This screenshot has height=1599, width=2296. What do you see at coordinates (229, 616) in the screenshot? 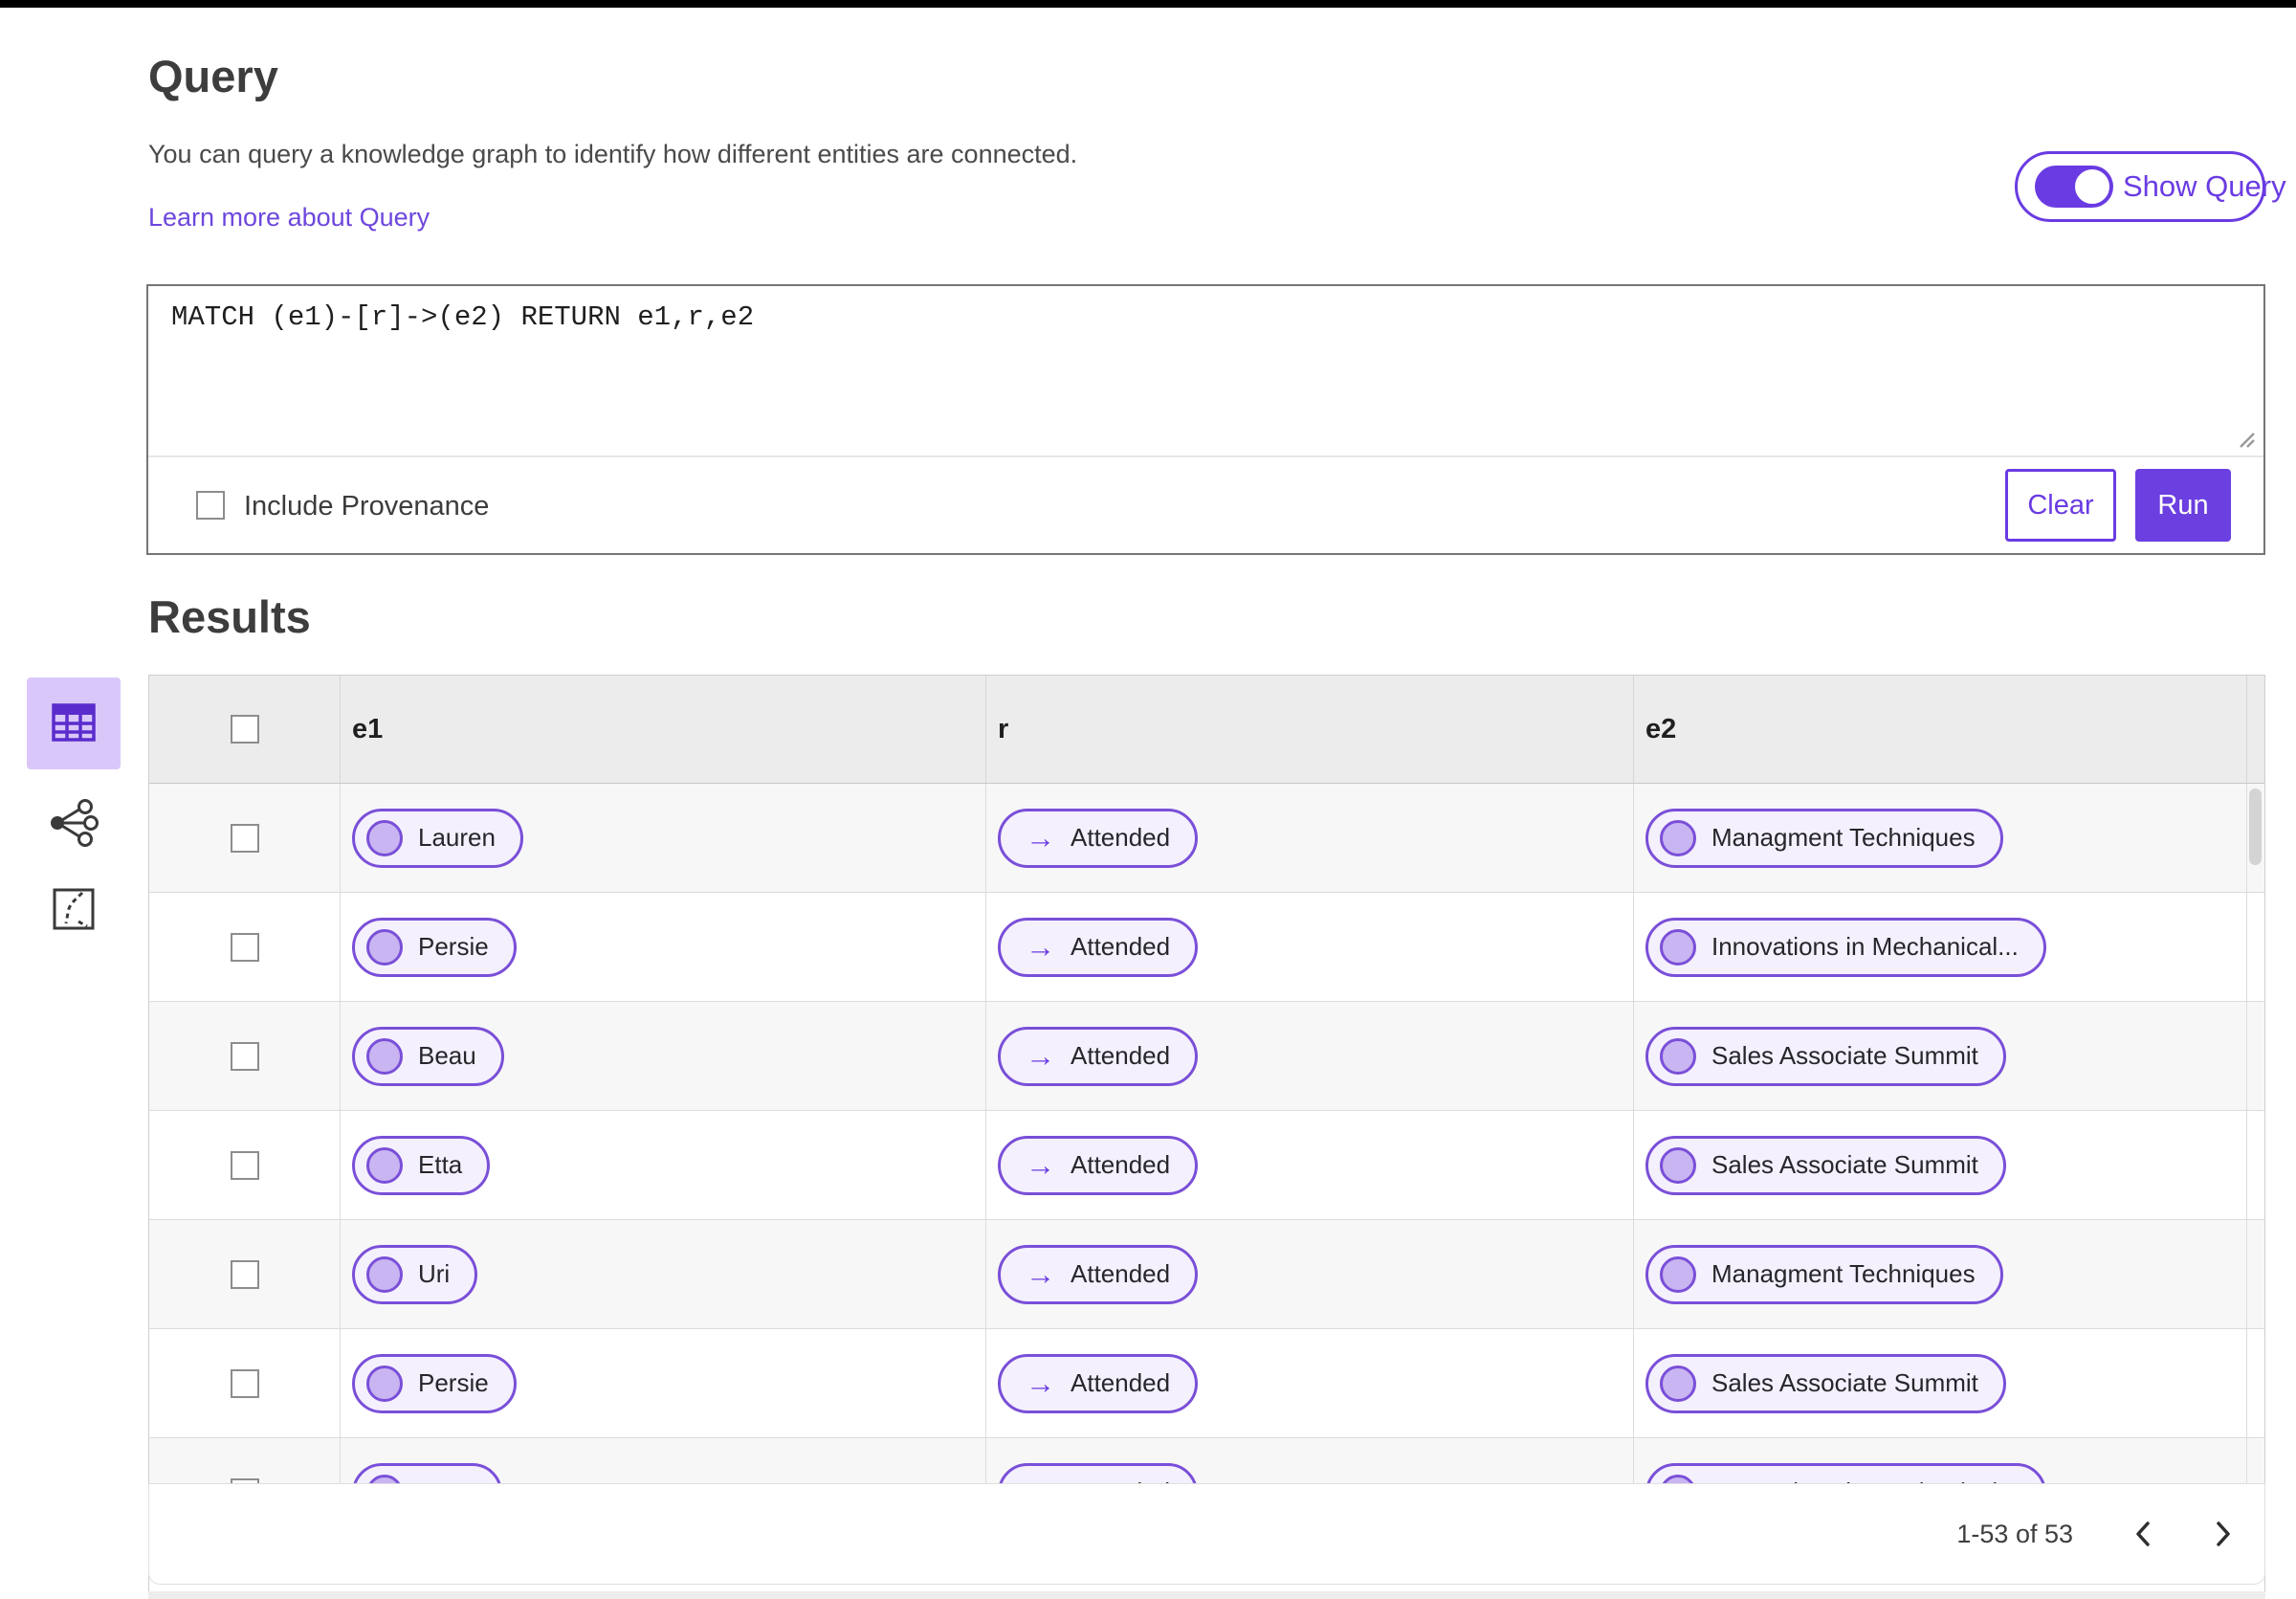
I see `results-title: Results` at bounding box center [229, 616].